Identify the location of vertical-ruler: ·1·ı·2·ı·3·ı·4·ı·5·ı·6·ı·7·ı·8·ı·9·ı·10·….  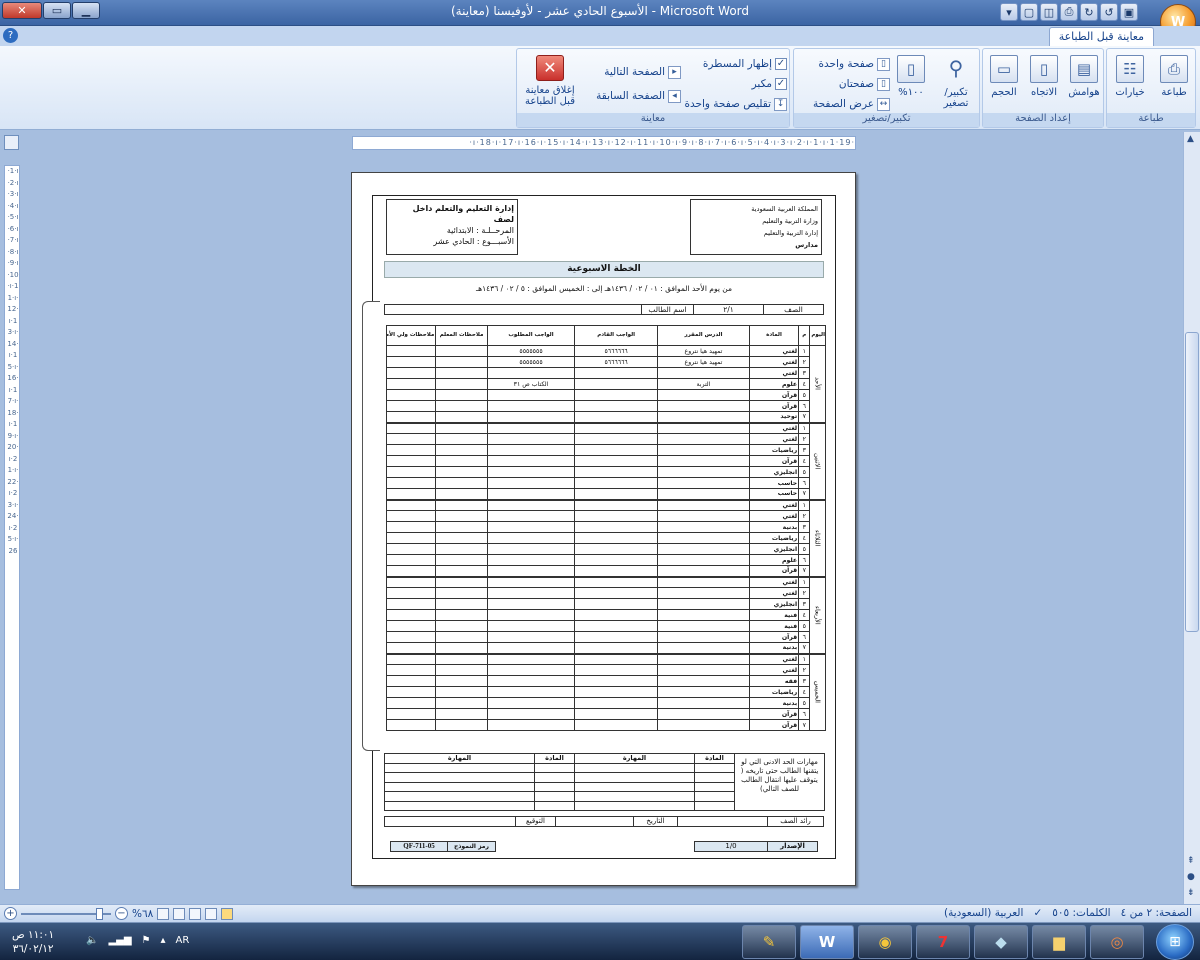
(12, 527).